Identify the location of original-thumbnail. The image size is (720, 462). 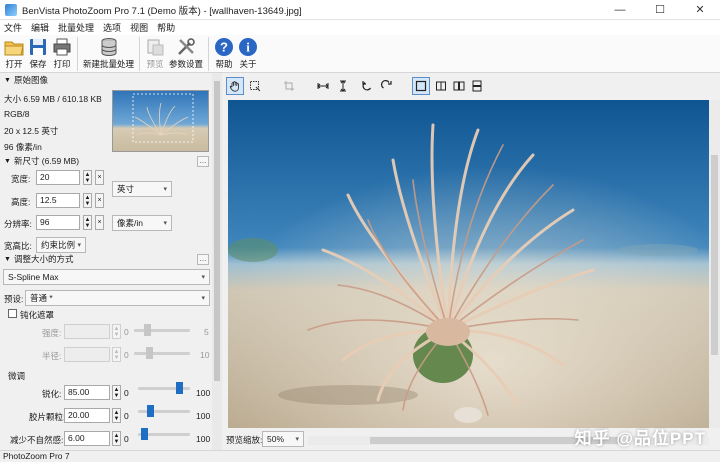
(160, 121).